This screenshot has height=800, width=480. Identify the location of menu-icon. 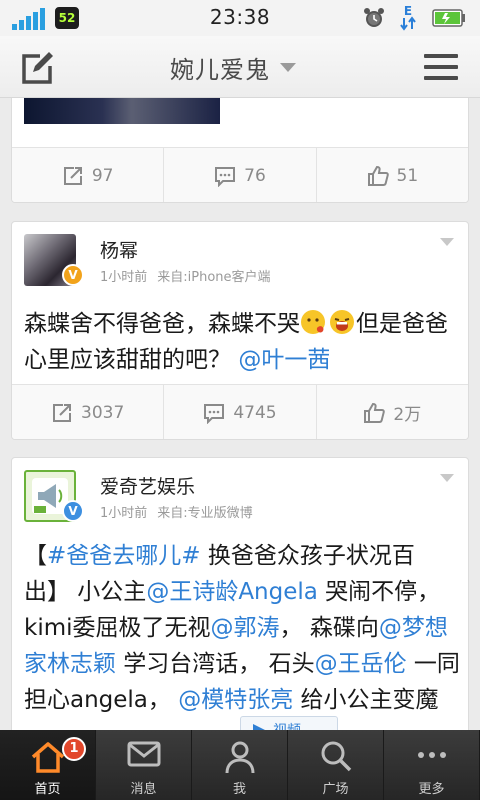
(441, 68).